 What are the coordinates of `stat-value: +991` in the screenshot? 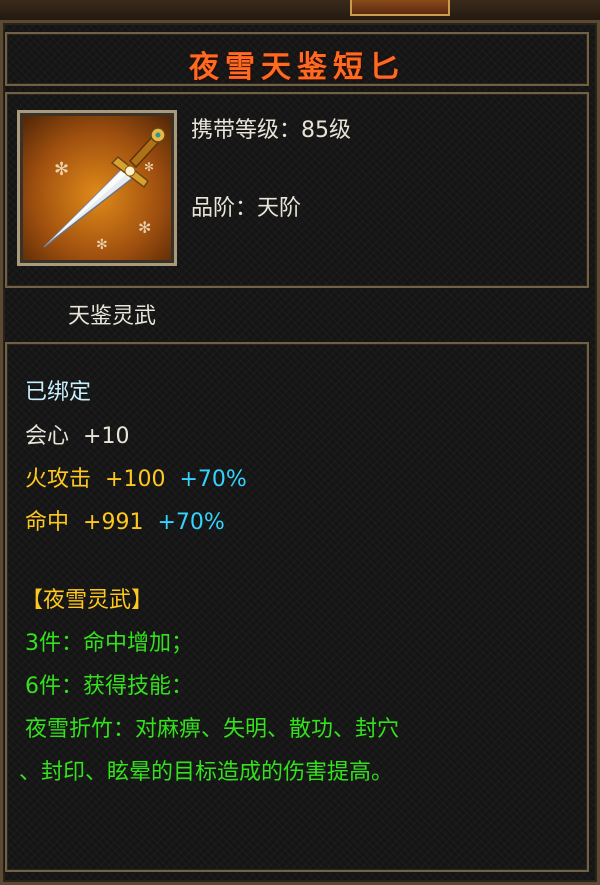 It's located at (113, 522).